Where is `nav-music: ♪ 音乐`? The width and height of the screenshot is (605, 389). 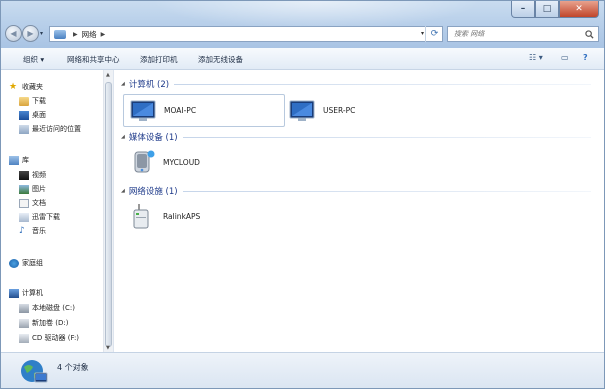 nav-music: ♪ 音乐 is located at coordinates (32, 231).